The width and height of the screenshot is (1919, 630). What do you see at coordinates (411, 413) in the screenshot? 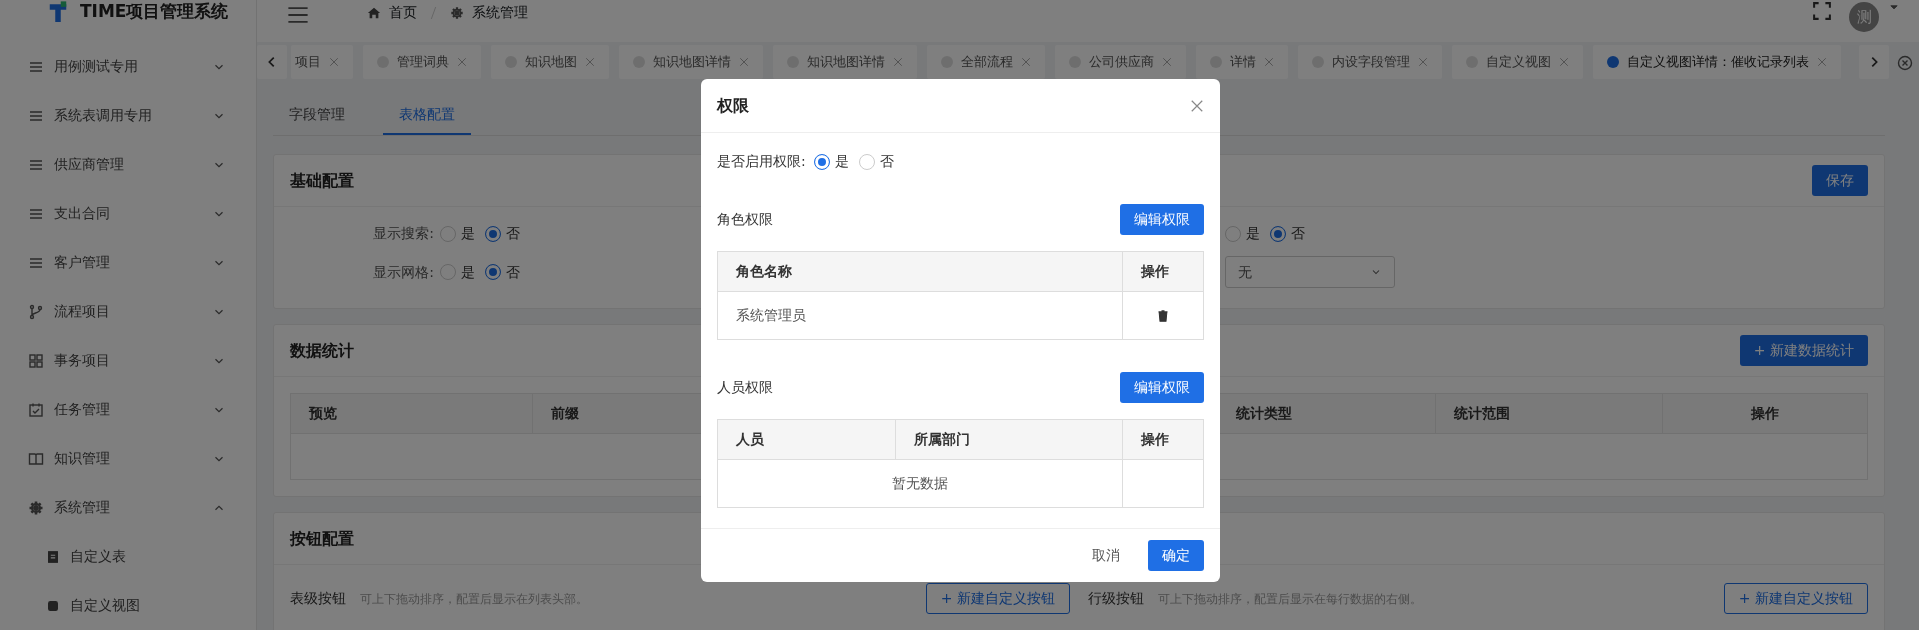
I see `column-header: 预览` at bounding box center [411, 413].